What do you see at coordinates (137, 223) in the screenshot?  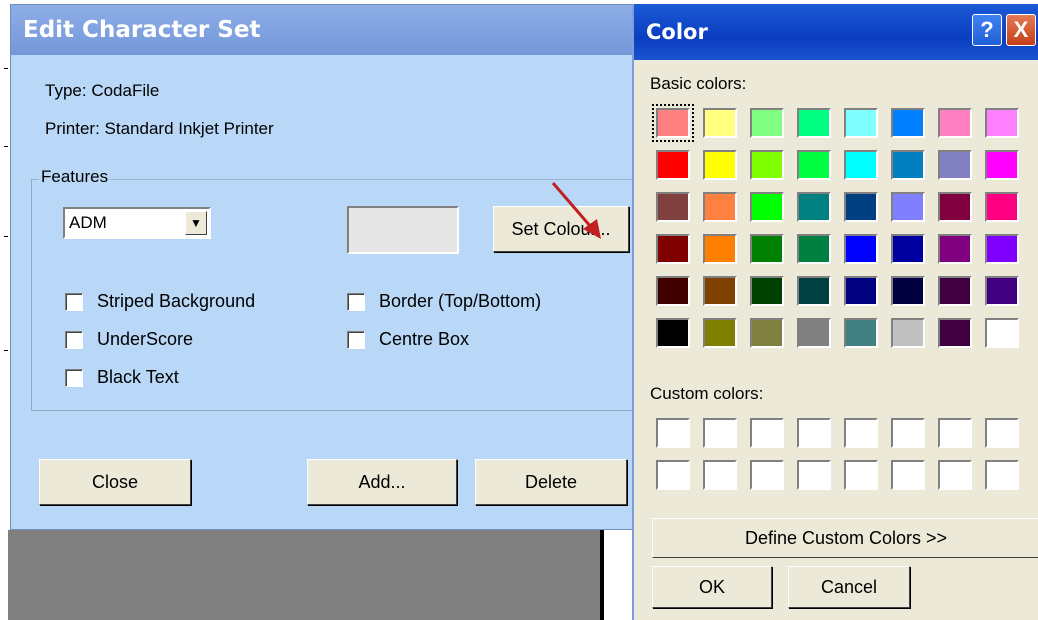 I see `feature-dropdown: ADM ▼` at bounding box center [137, 223].